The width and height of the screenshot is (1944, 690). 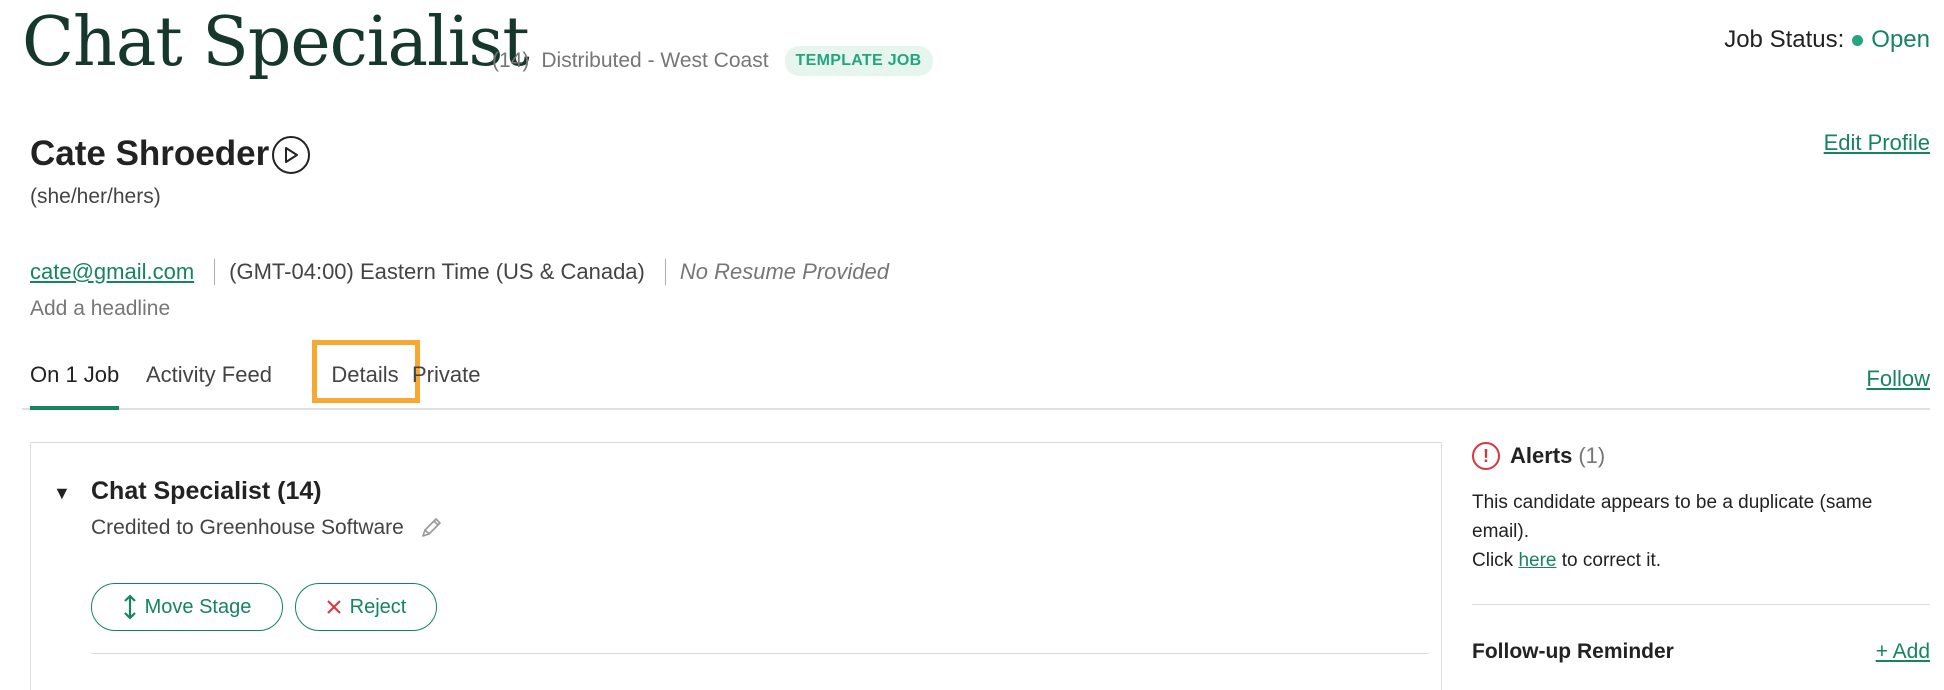 What do you see at coordinates (1493, 560) in the screenshot?
I see `alert-click-text: Click` at bounding box center [1493, 560].